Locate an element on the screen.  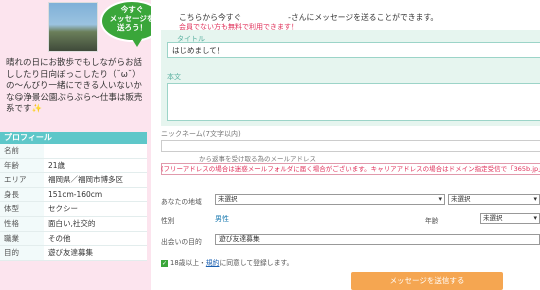
profile-row: 目的 遊び友達募集 is located at coordinates (73, 253).